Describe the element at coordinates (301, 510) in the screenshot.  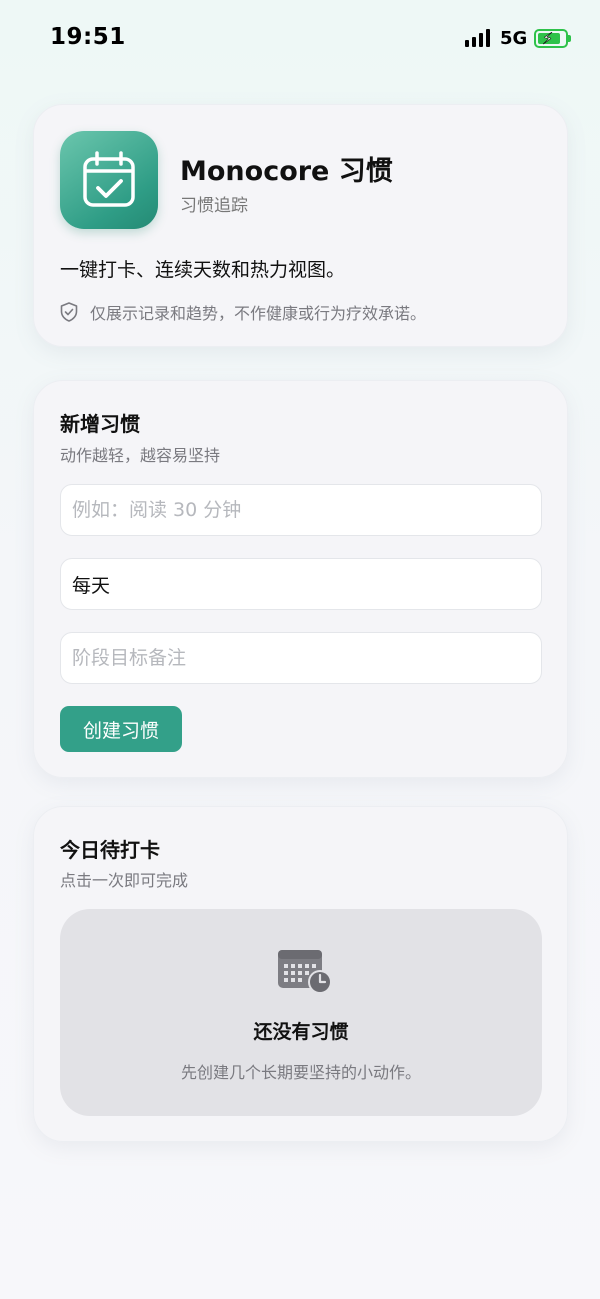
I see `habit-name-input` at that location.